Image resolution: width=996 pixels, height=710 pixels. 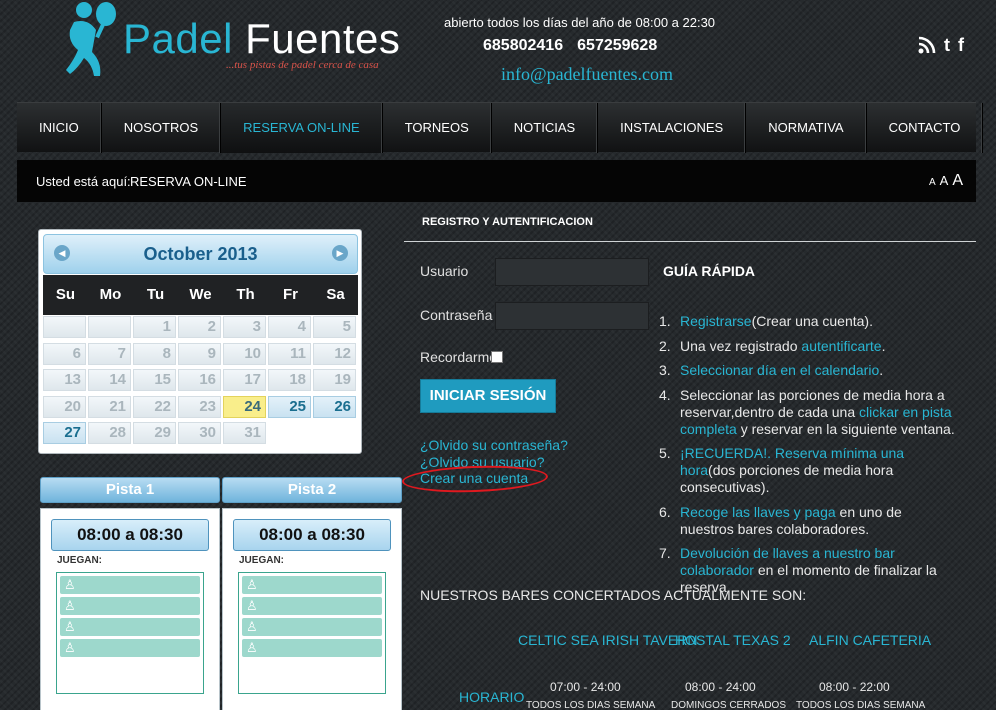 I want to click on nav-normativa: NORMATIVA, so click(x=806, y=128).